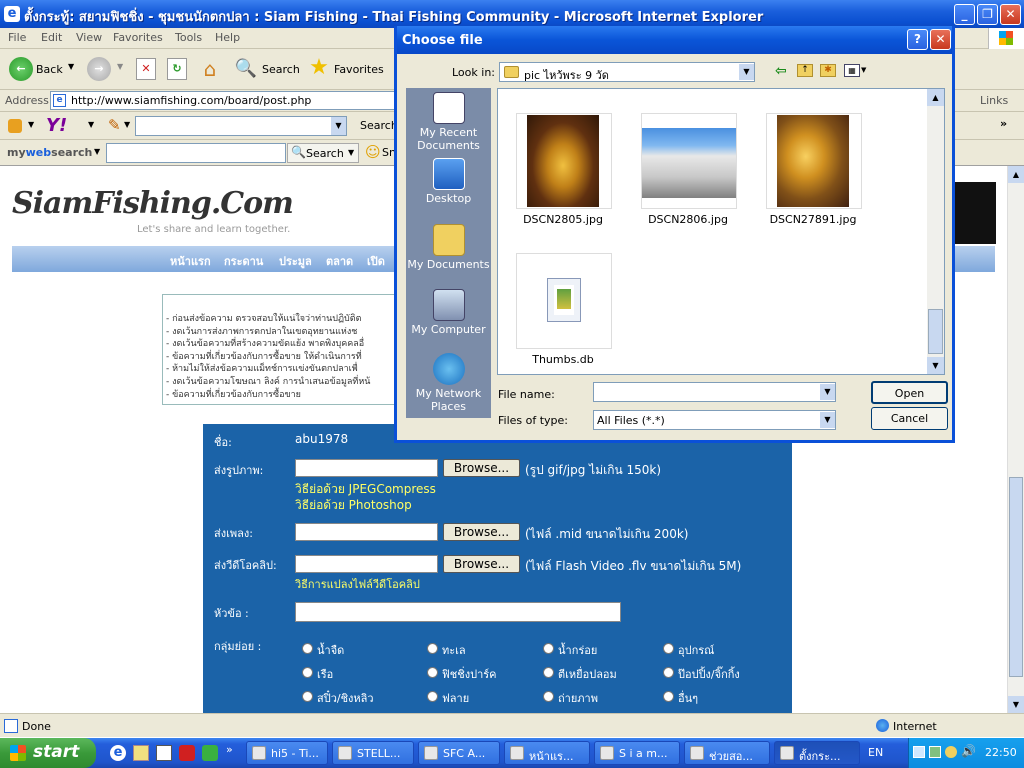 The image size is (1024, 768). Describe the element at coordinates (909, 392) in the screenshot. I see `open-button: Open` at that location.